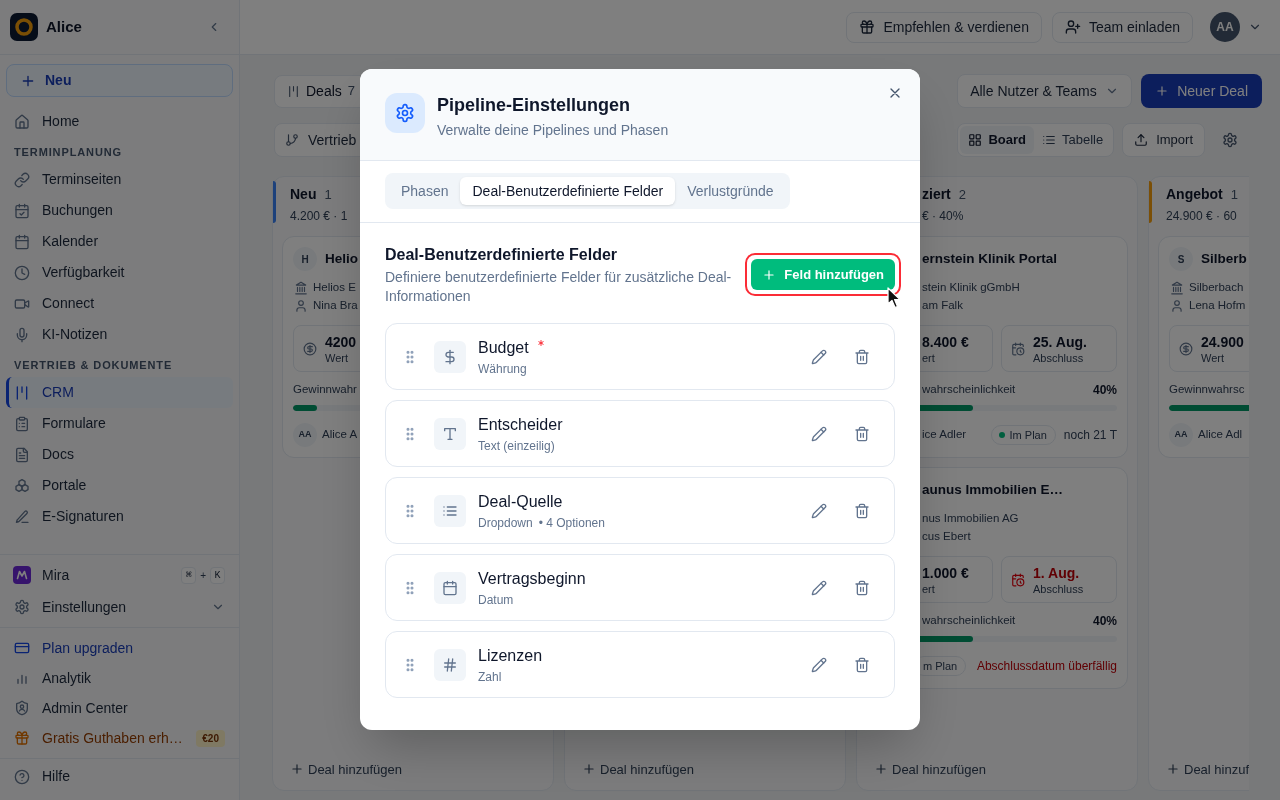  Describe the element at coordinates (22, 575) in the screenshot. I see `assistant-logo-icon` at that location.